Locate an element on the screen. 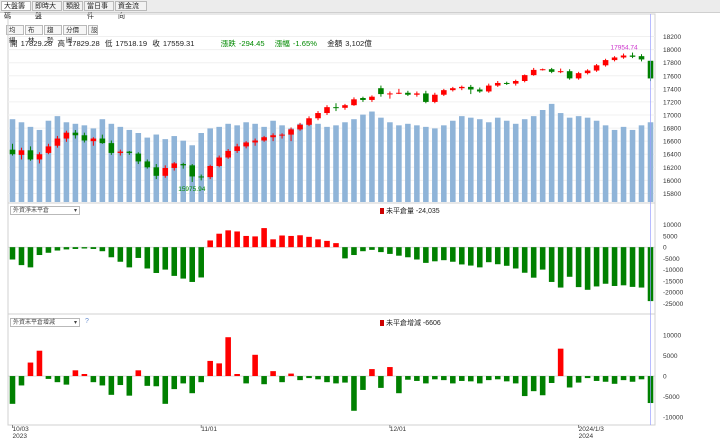  y-tick-label: 16000 is located at coordinates (672, 181).